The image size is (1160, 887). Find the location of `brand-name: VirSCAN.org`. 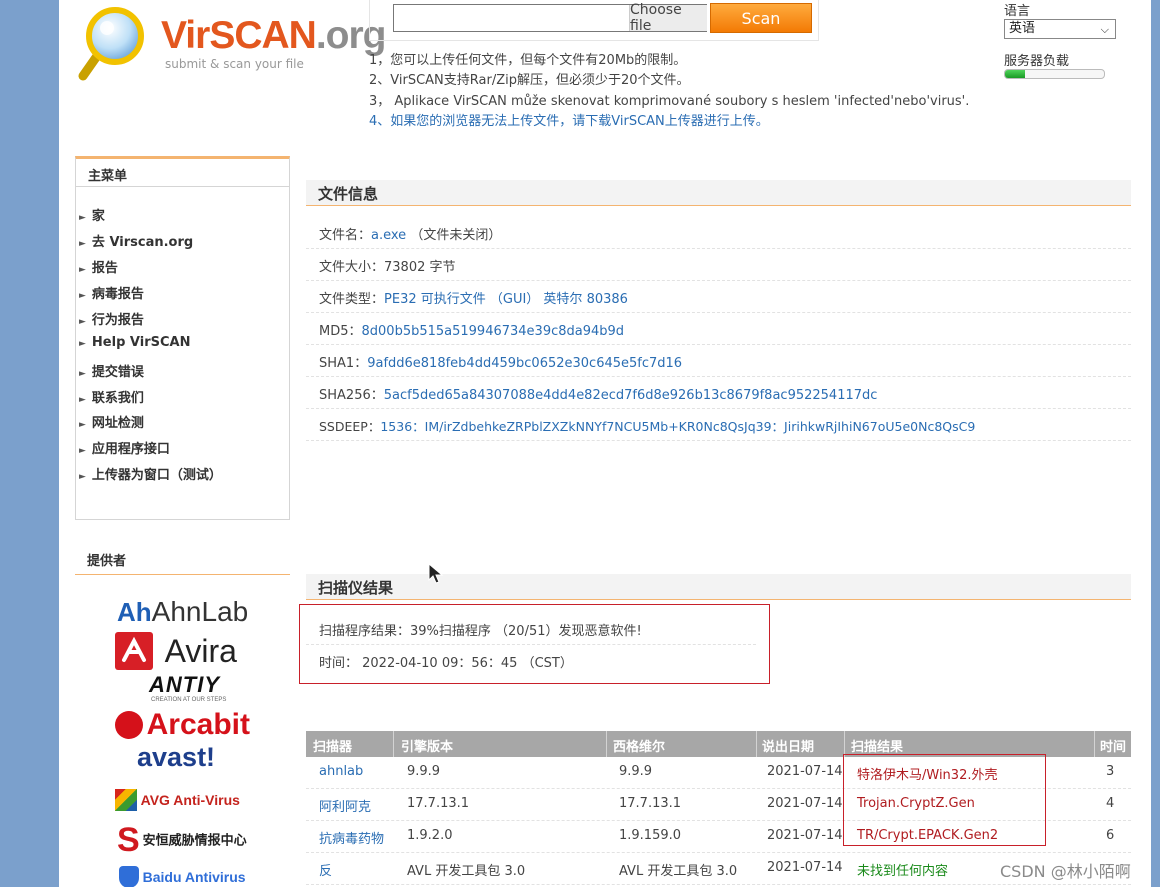

brand-name: VirSCAN.org is located at coordinates (273, 35).